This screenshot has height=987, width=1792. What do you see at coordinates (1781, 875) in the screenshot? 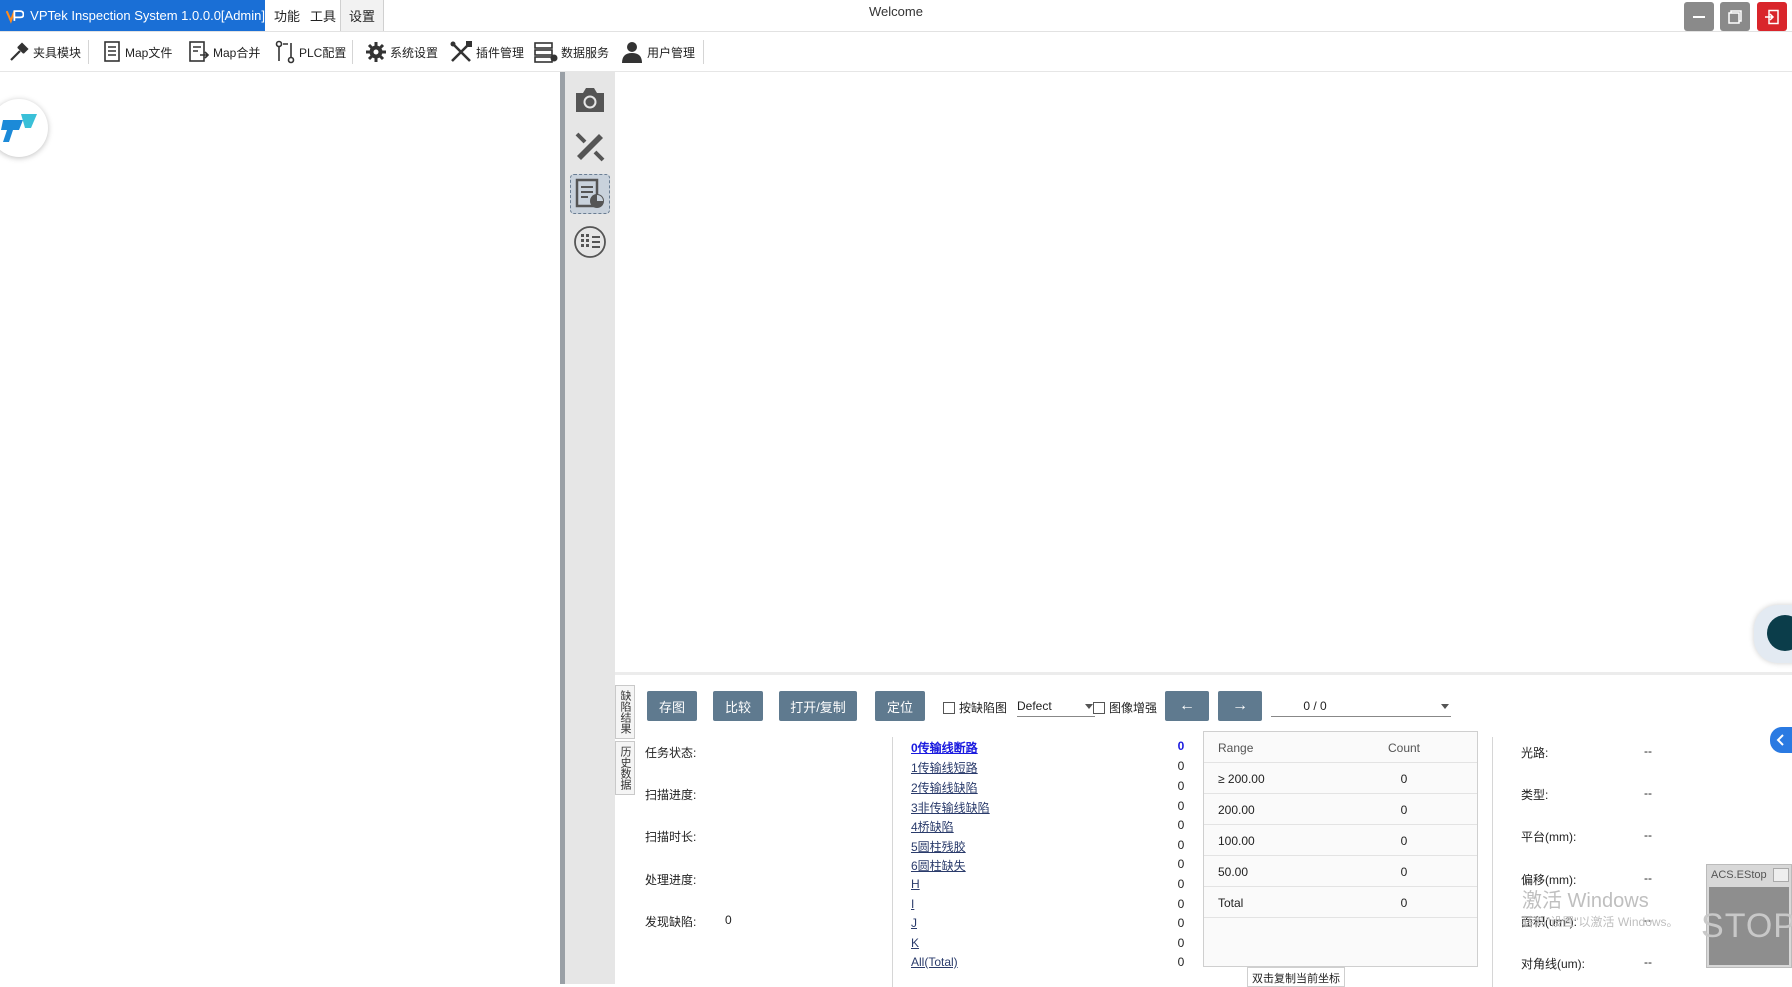
I see `estop-toggle` at bounding box center [1781, 875].